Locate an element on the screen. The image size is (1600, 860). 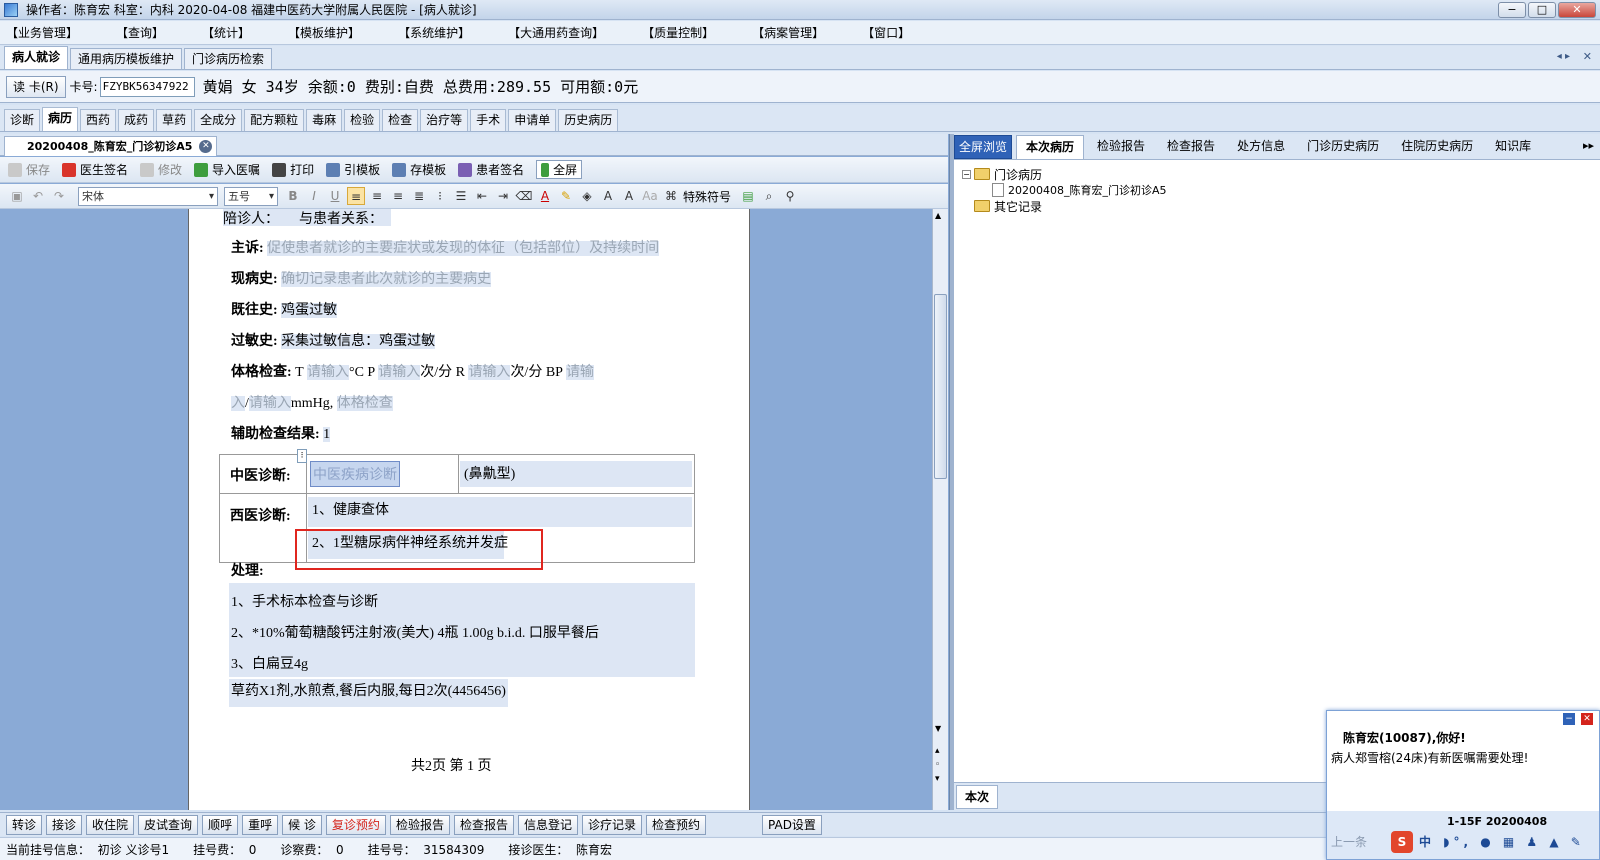
numbered-list-icon: ⁝ is located at coordinates (440, 196).